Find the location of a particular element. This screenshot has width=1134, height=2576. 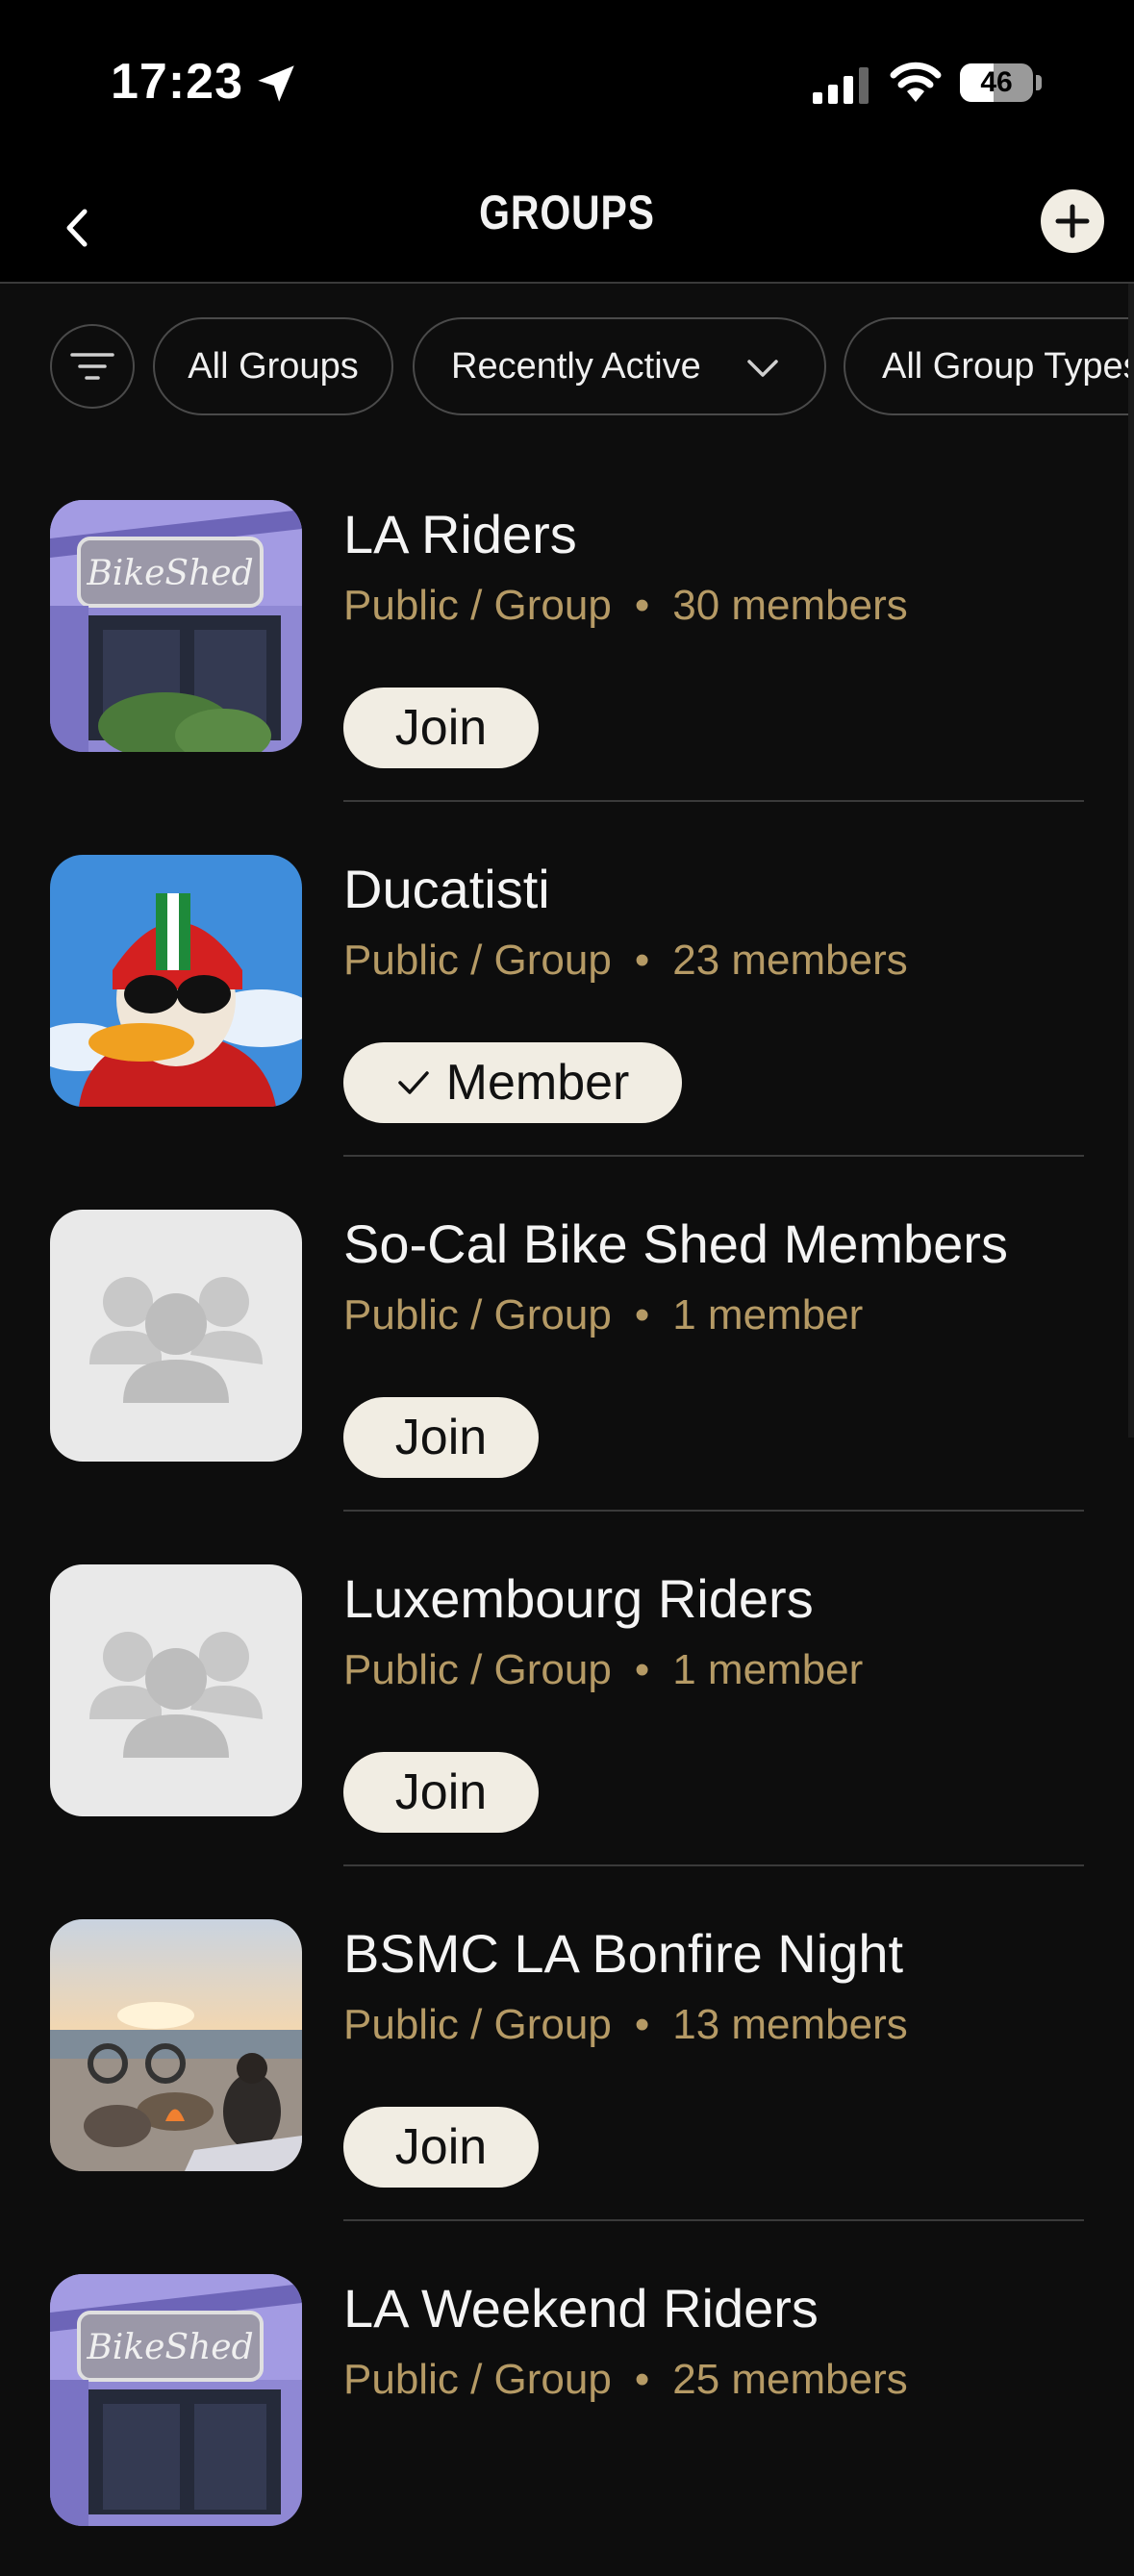

filter-icon is located at coordinates (92, 366).